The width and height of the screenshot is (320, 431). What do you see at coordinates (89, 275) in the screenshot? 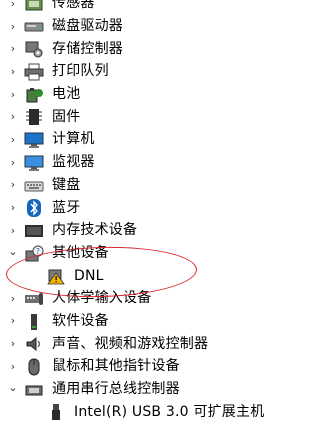
I see `tree-item-label: DNL` at bounding box center [89, 275].